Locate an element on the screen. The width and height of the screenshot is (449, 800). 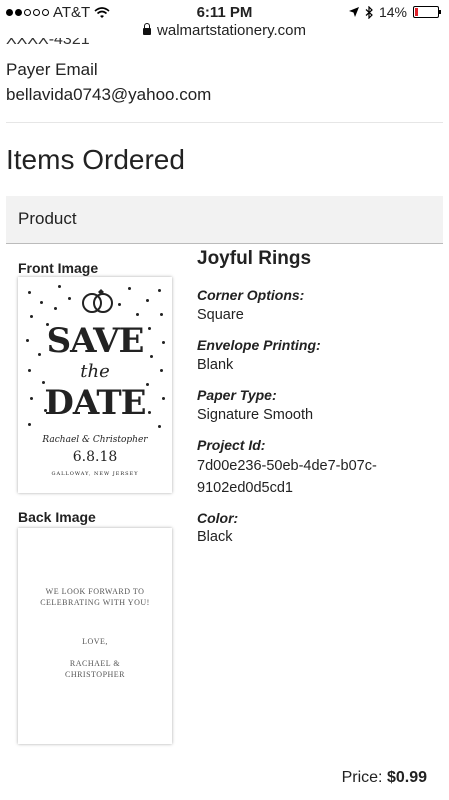
product-column-label: Product is located at coordinates (47, 218).